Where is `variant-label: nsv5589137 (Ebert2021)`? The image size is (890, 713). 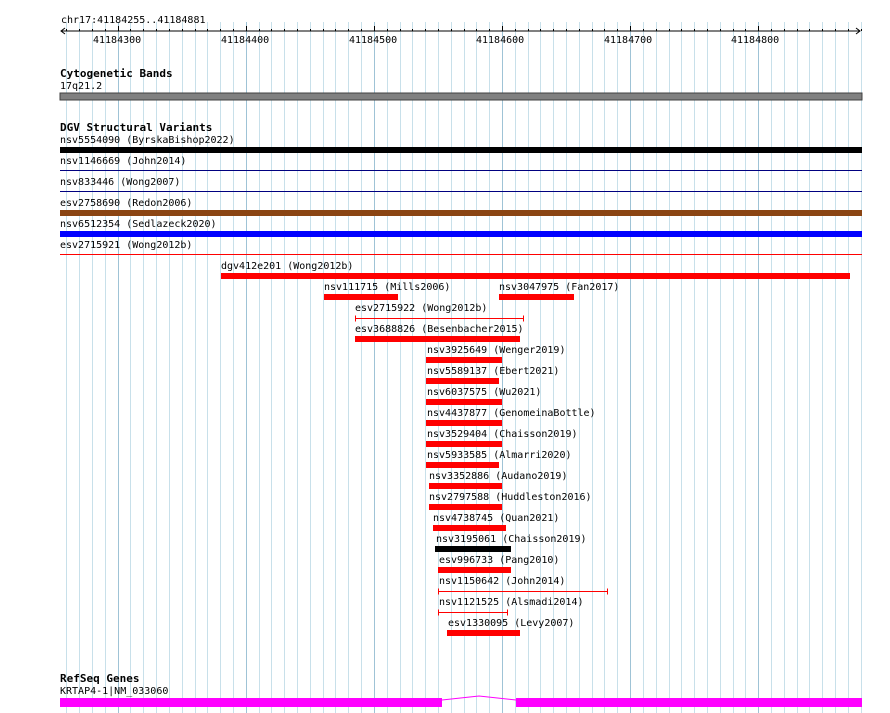
variant-label: nsv5589137 (Ebert2021) is located at coordinates (493, 371).